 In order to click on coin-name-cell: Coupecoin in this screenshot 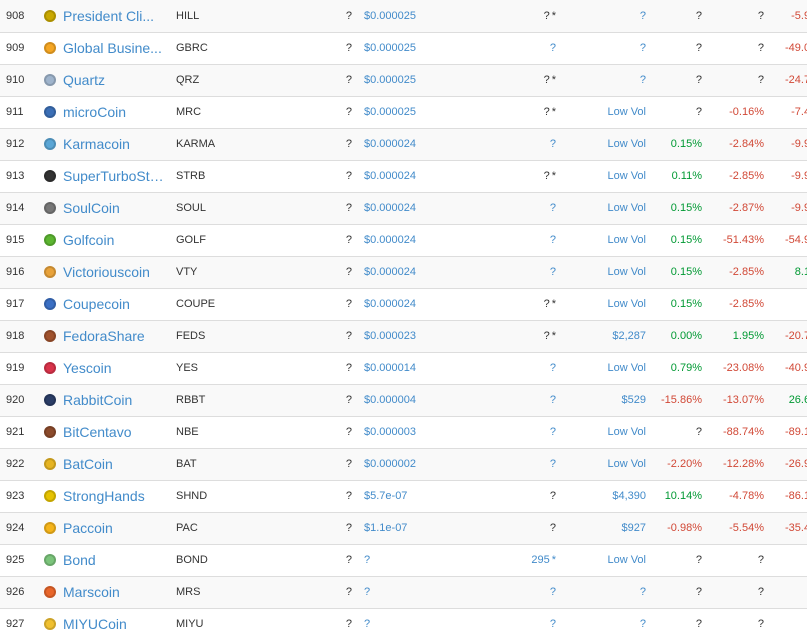, I will do `click(103, 303)`.